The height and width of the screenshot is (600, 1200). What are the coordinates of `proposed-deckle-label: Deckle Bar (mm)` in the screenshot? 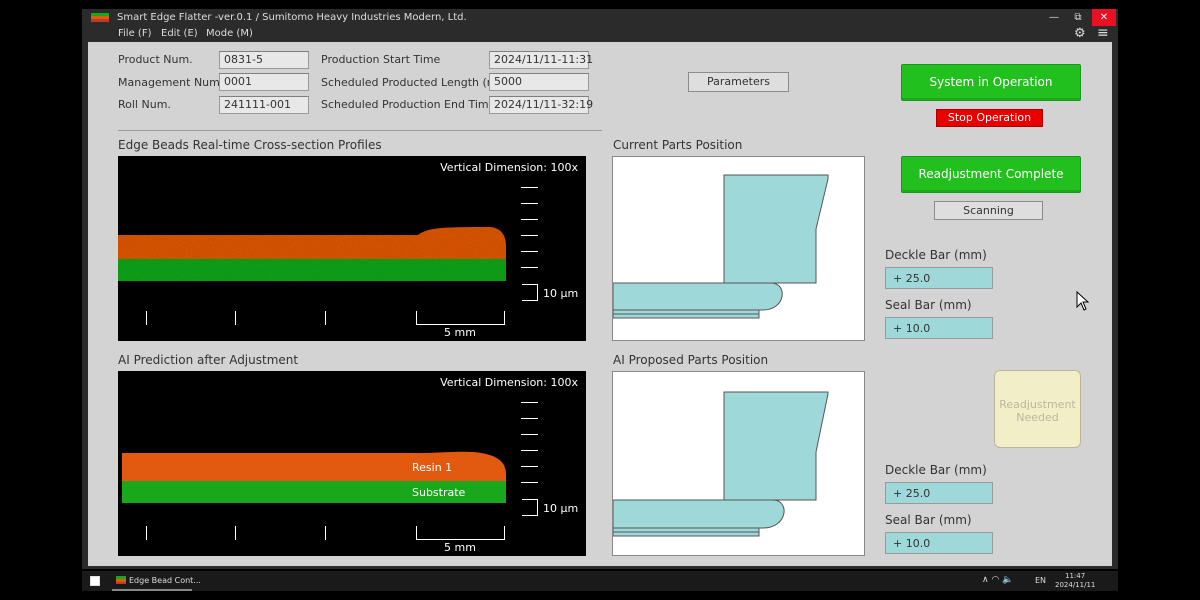 It's located at (936, 470).